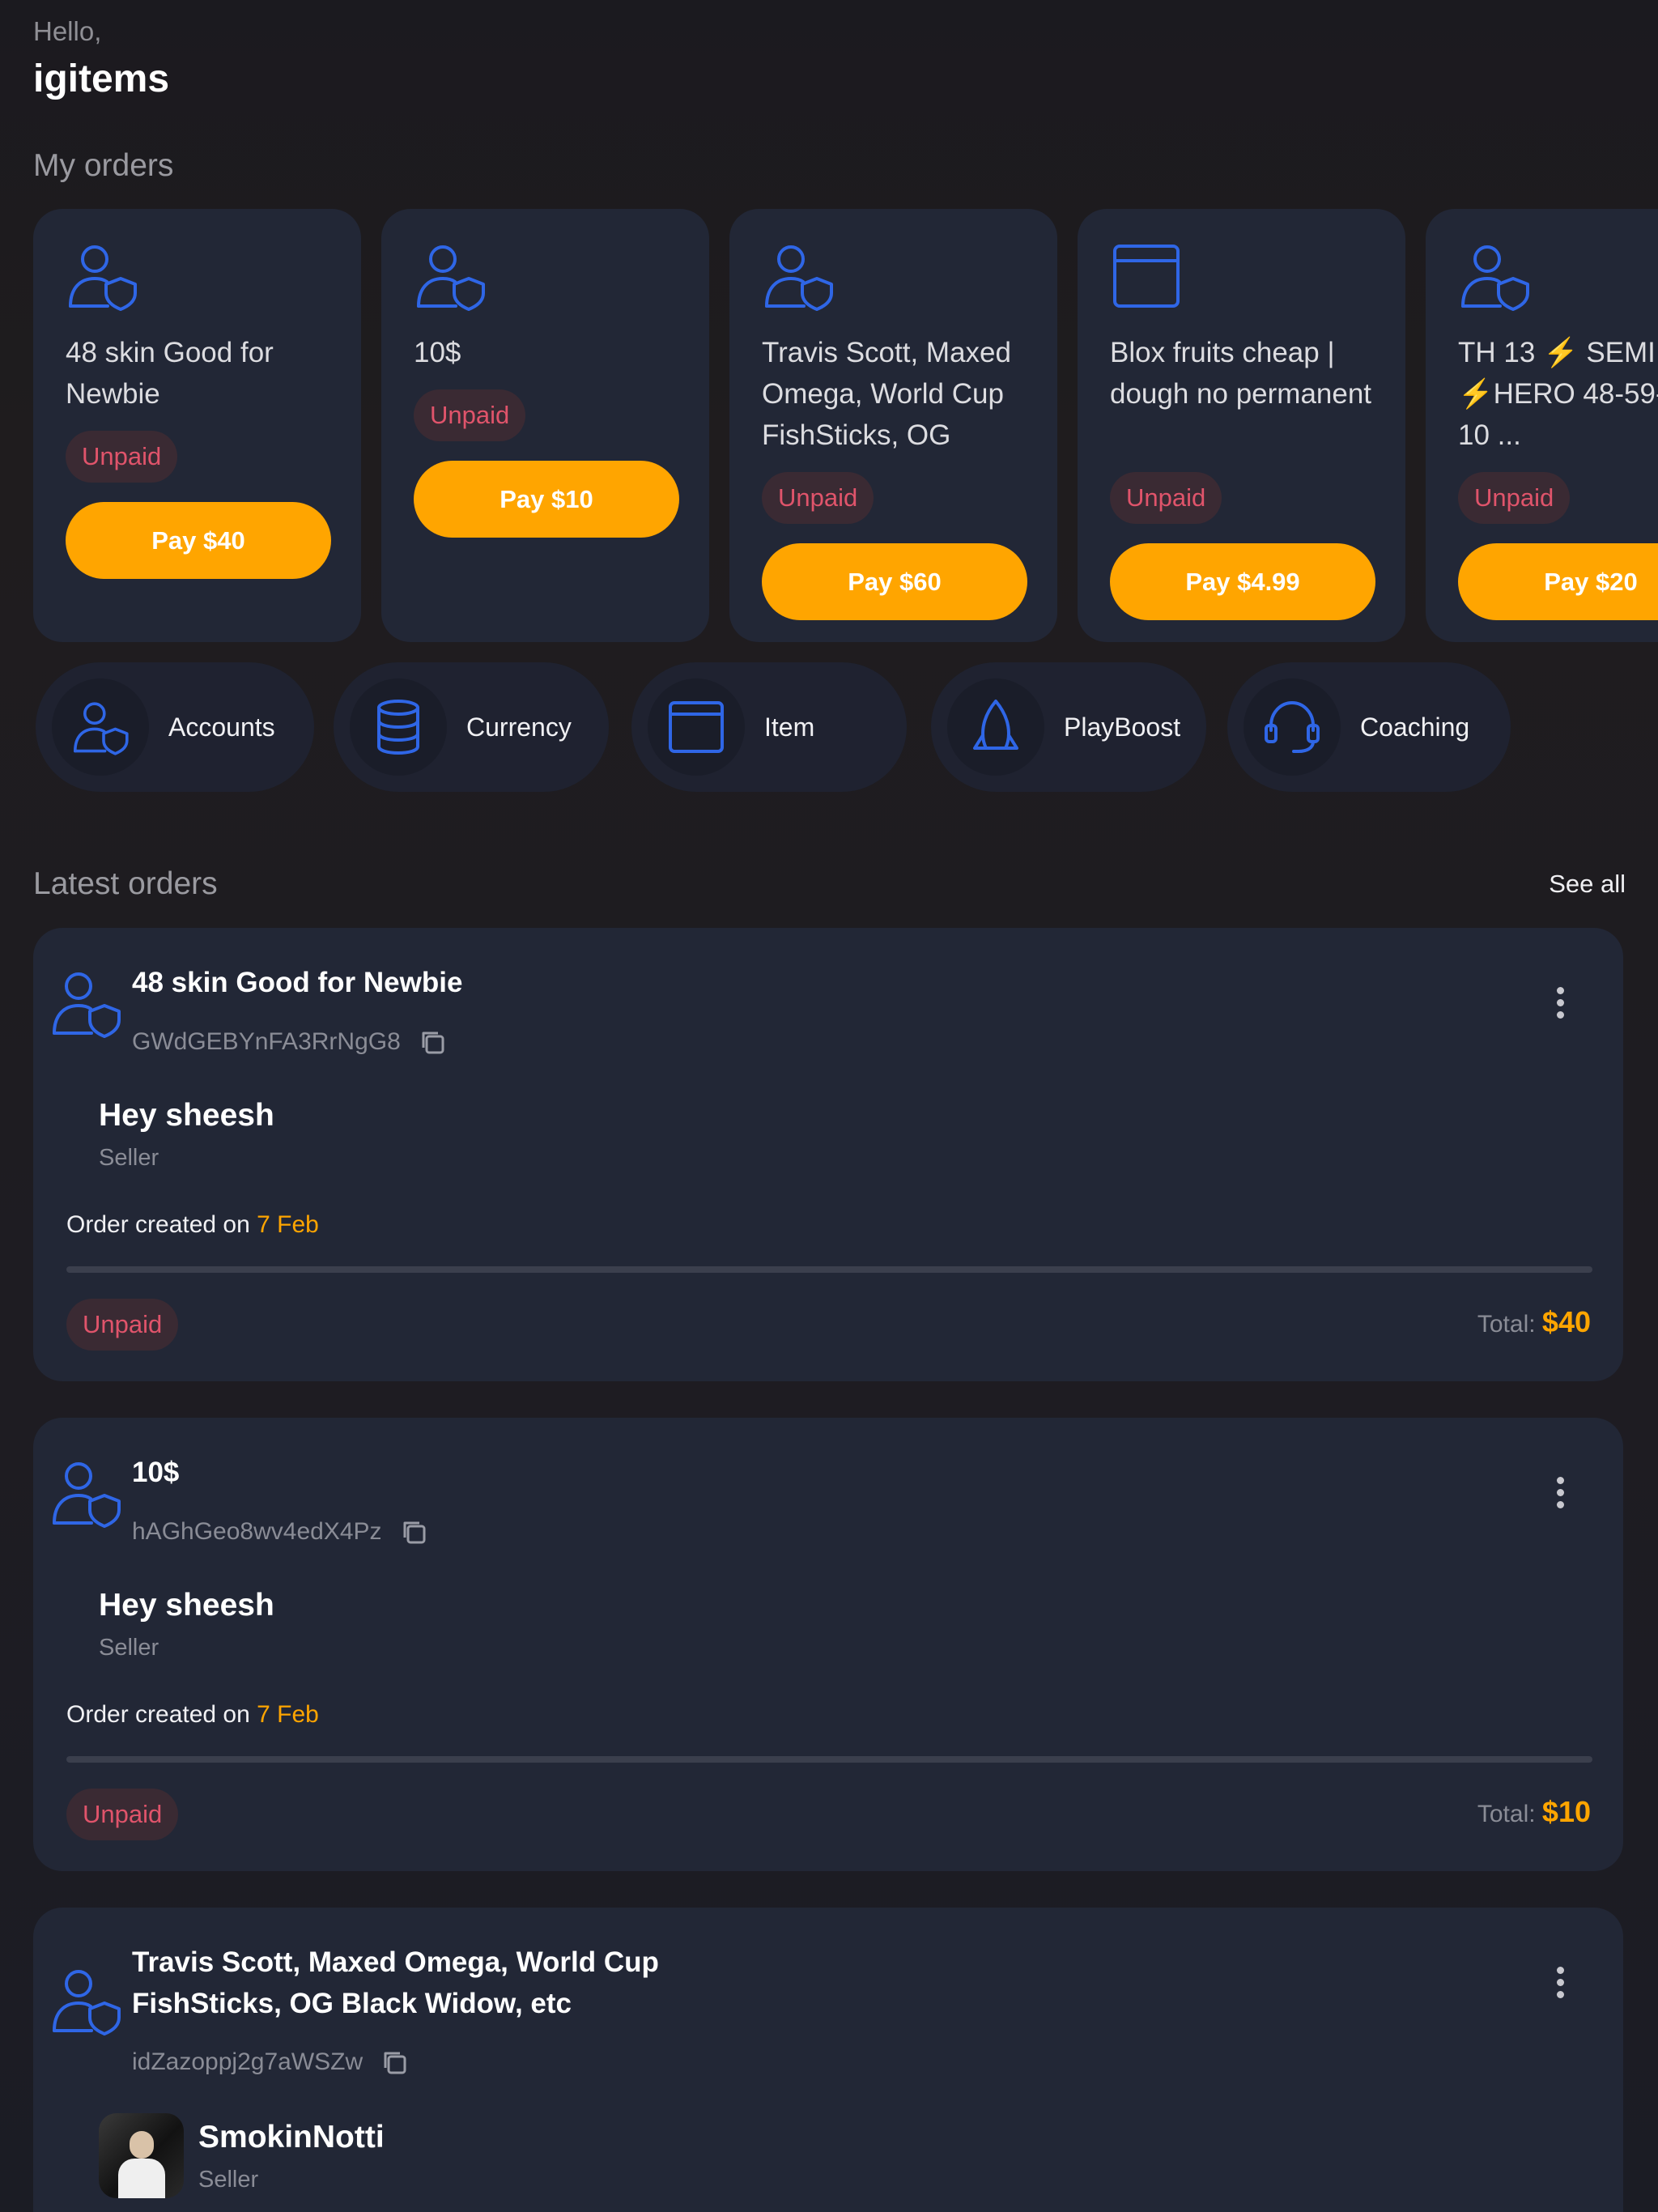 Image resolution: width=1658 pixels, height=2212 pixels. I want to click on order-id-row: idZazoppj2g7aWSZw, so click(270, 2062).